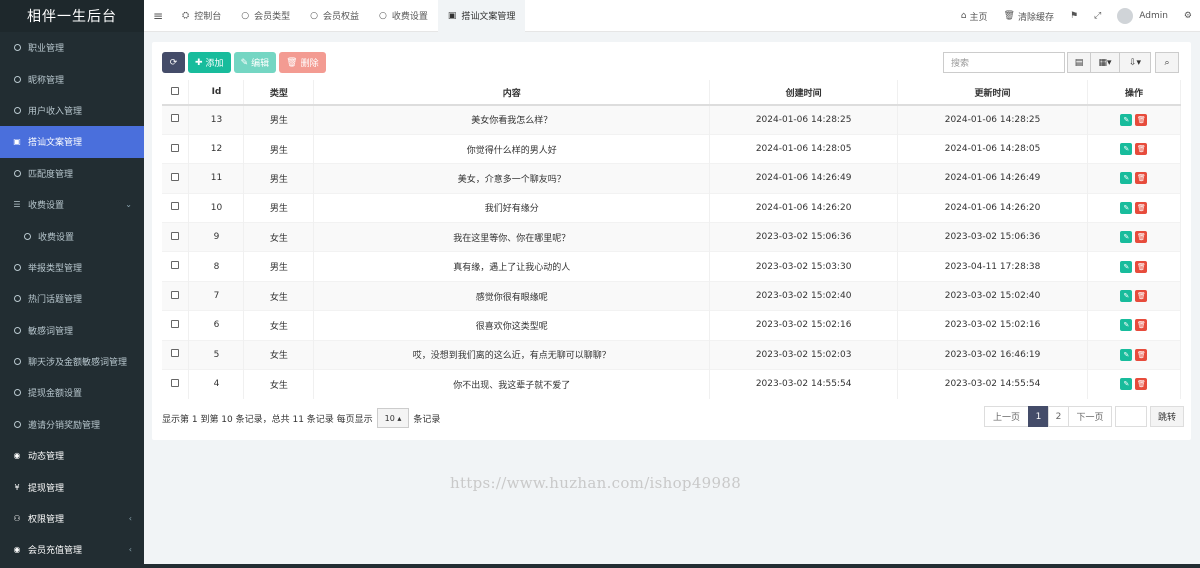 Image resolution: width=1200 pixels, height=568 pixels. What do you see at coordinates (279, 93) in the screenshot?
I see `col-type: 类型` at bounding box center [279, 93].